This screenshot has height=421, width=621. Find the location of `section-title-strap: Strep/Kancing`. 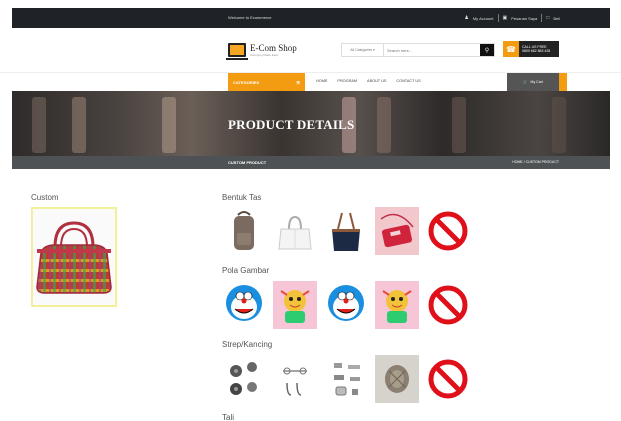

section-title-strap: Strep/Kancing is located at coordinates (247, 344).